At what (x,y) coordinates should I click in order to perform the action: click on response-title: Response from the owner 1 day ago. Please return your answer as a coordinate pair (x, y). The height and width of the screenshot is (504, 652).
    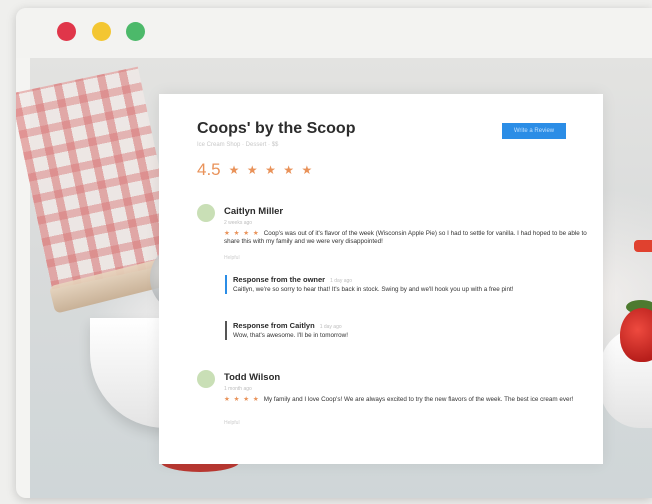
    Looking at the image, I should click on (293, 279).